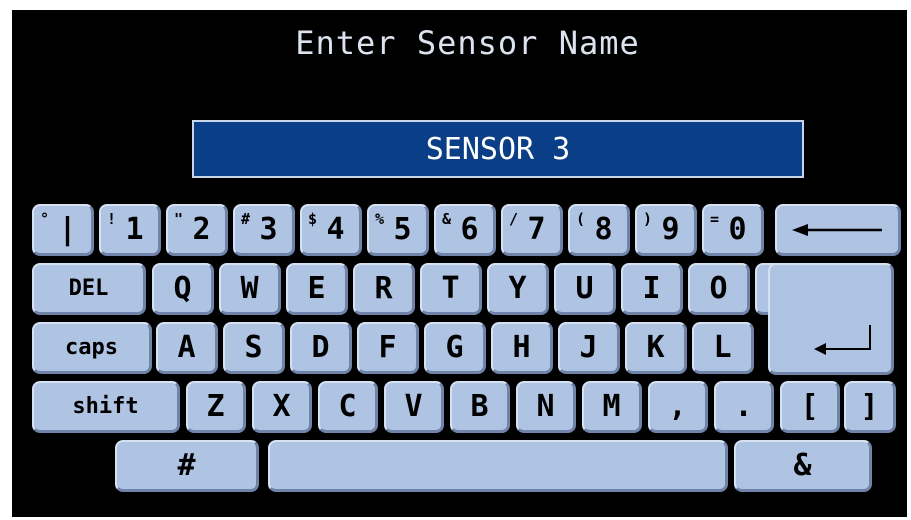 The height and width of the screenshot is (520, 911). Describe the element at coordinates (518, 289) in the screenshot. I see `key-y: Y` at that location.